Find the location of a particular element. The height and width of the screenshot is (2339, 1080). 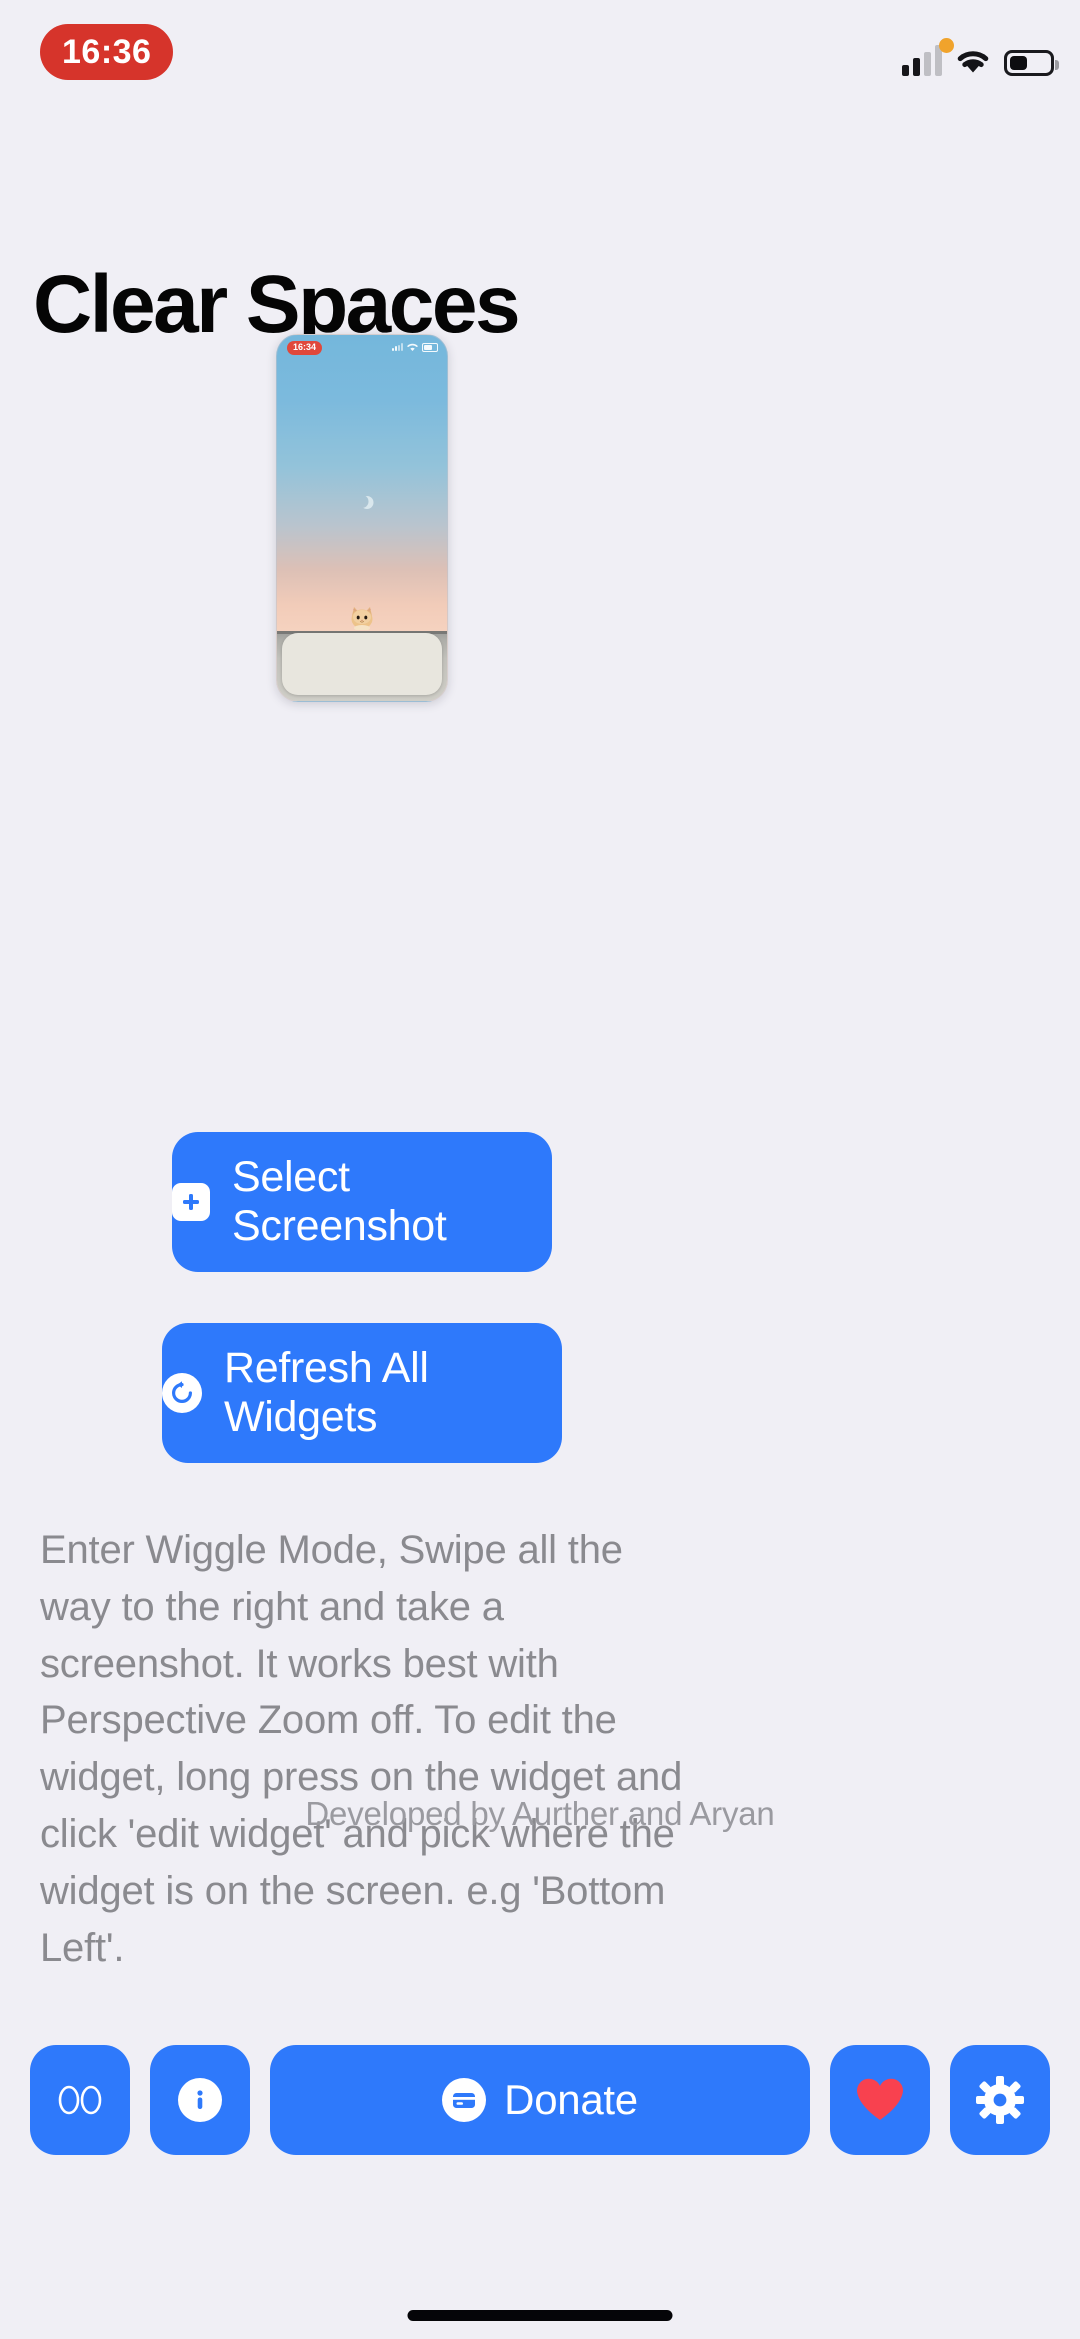

wifi-icon is located at coordinates (973, 62).